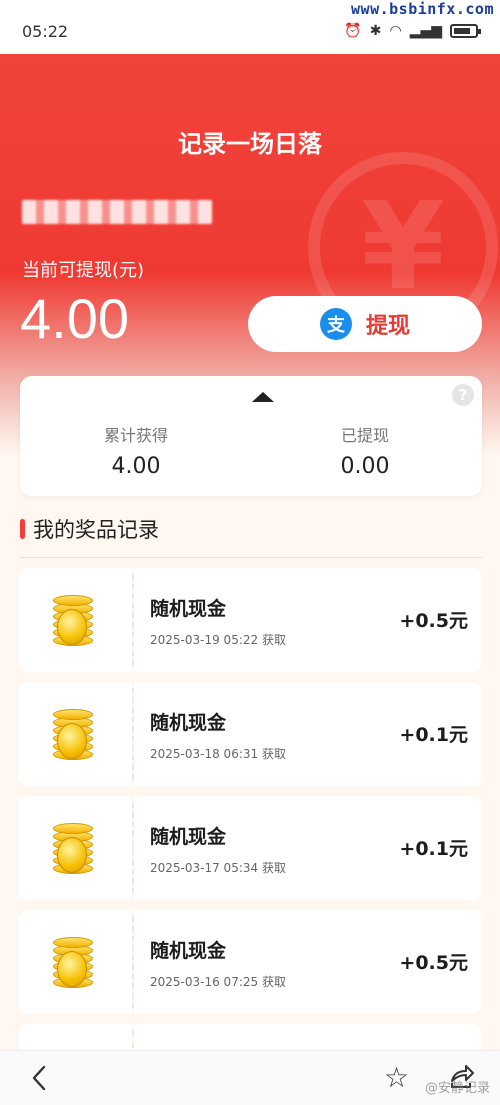 This screenshot has width=500, height=1105. What do you see at coordinates (218, 754) in the screenshot?
I see `reward-date: 2025-03-18 06:31 获取` at bounding box center [218, 754].